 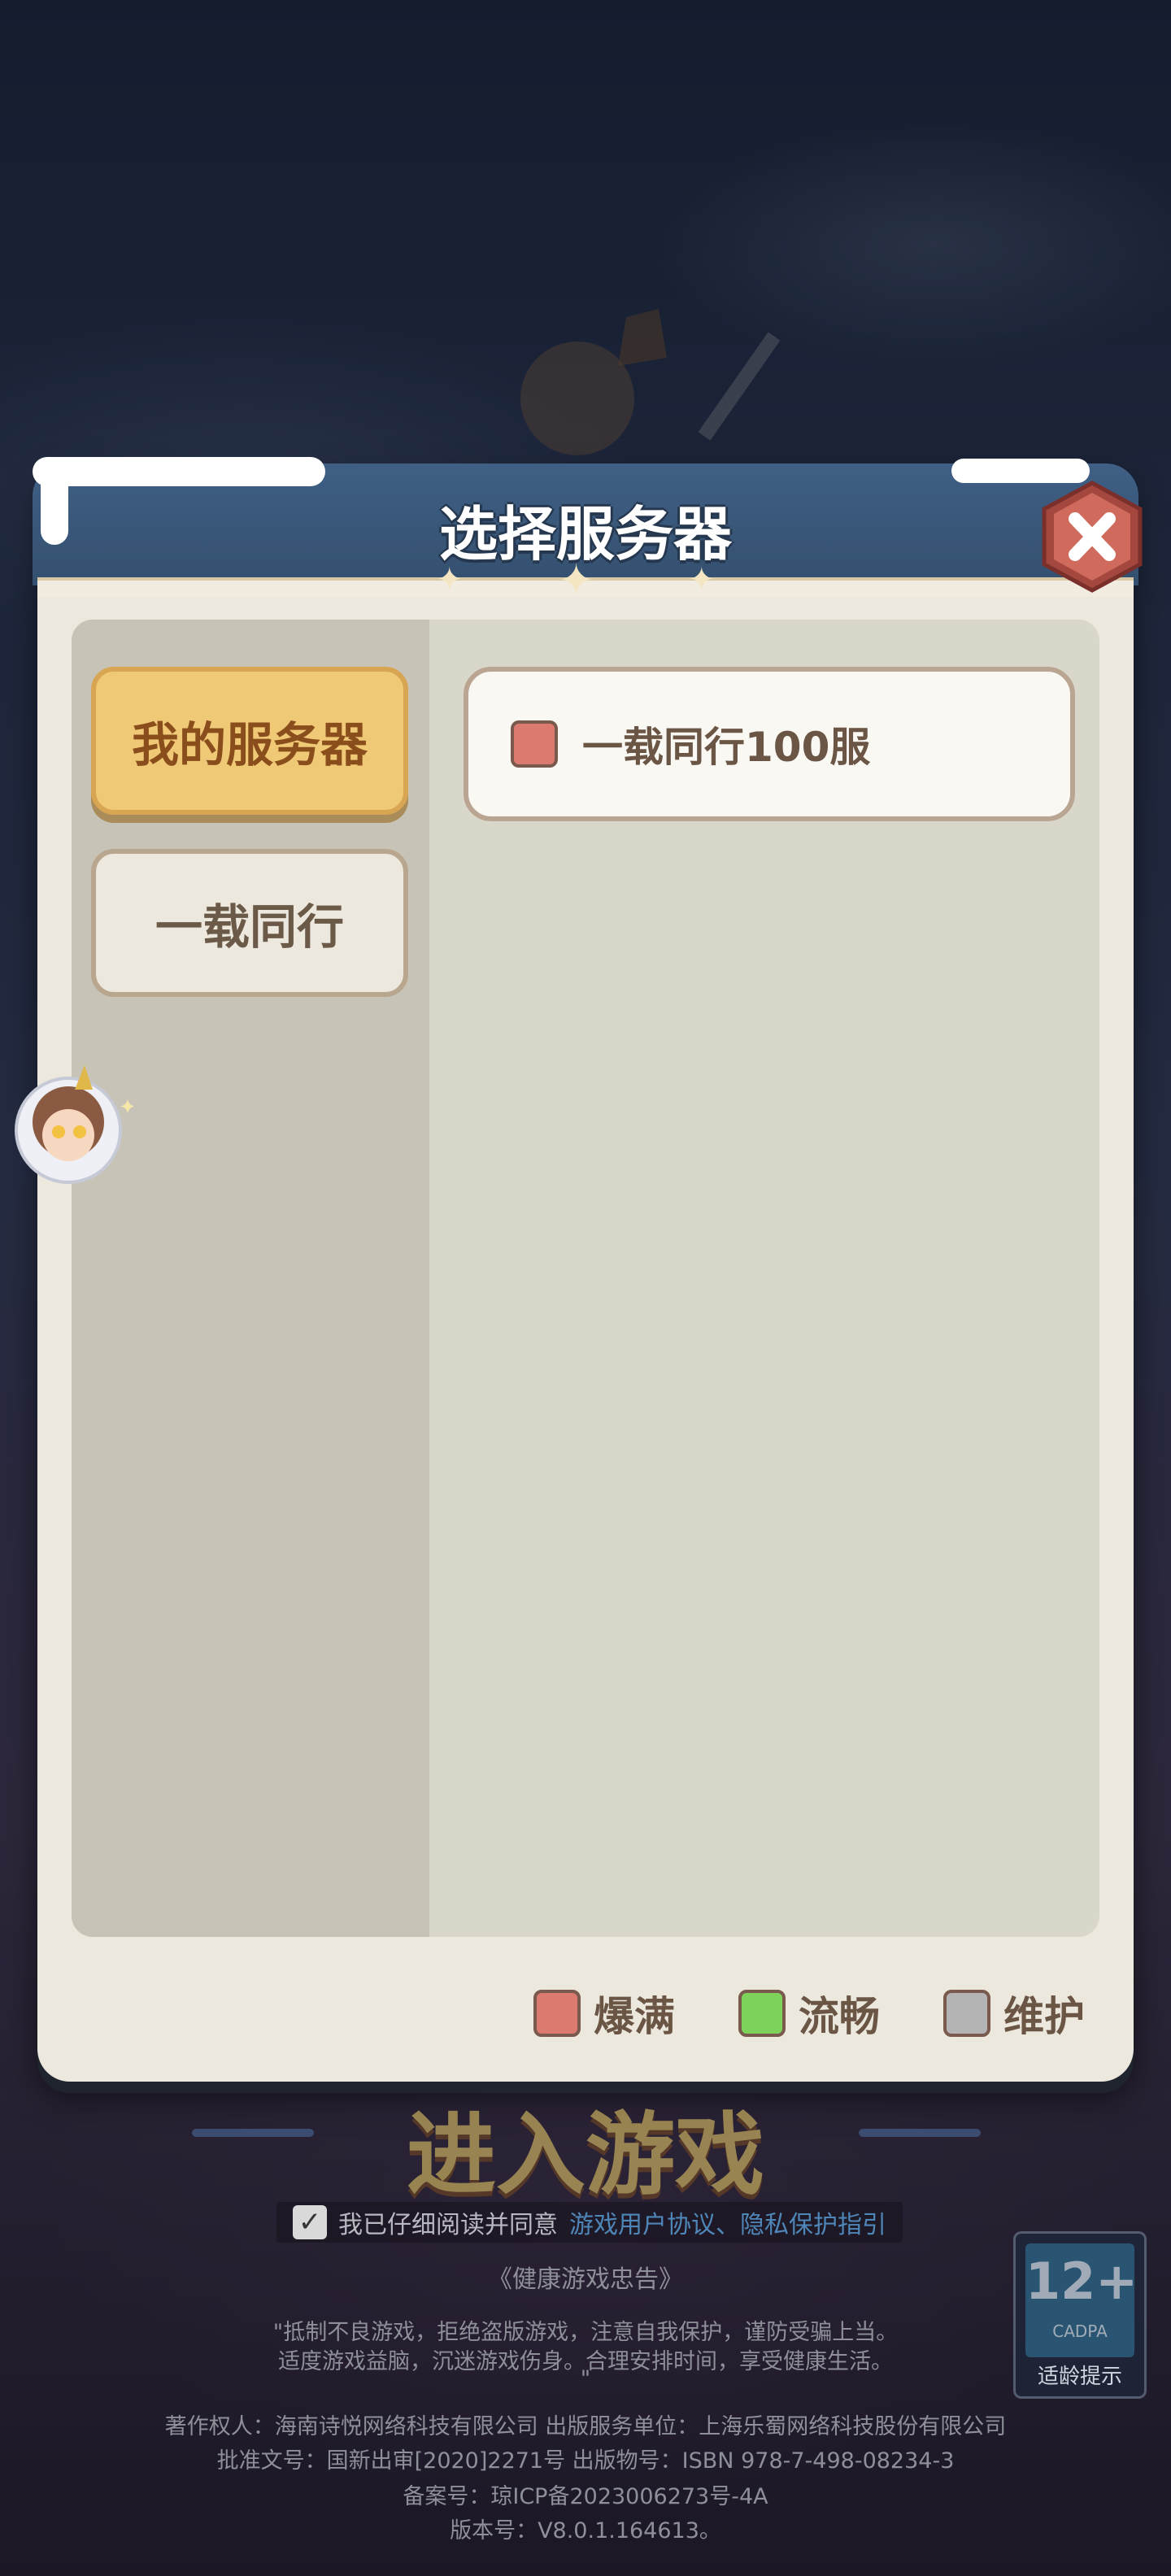 What do you see at coordinates (179, 472) in the screenshot?
I see `snow-decoration` at bounding box center [179, 472].